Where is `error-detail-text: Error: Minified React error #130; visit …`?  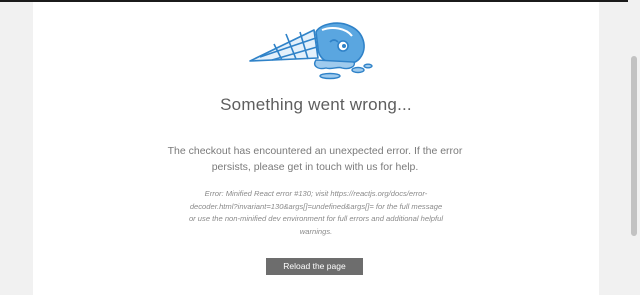
error-detail-text: Error: Minified React error #130; visit … is located at coordinates (316, 212).